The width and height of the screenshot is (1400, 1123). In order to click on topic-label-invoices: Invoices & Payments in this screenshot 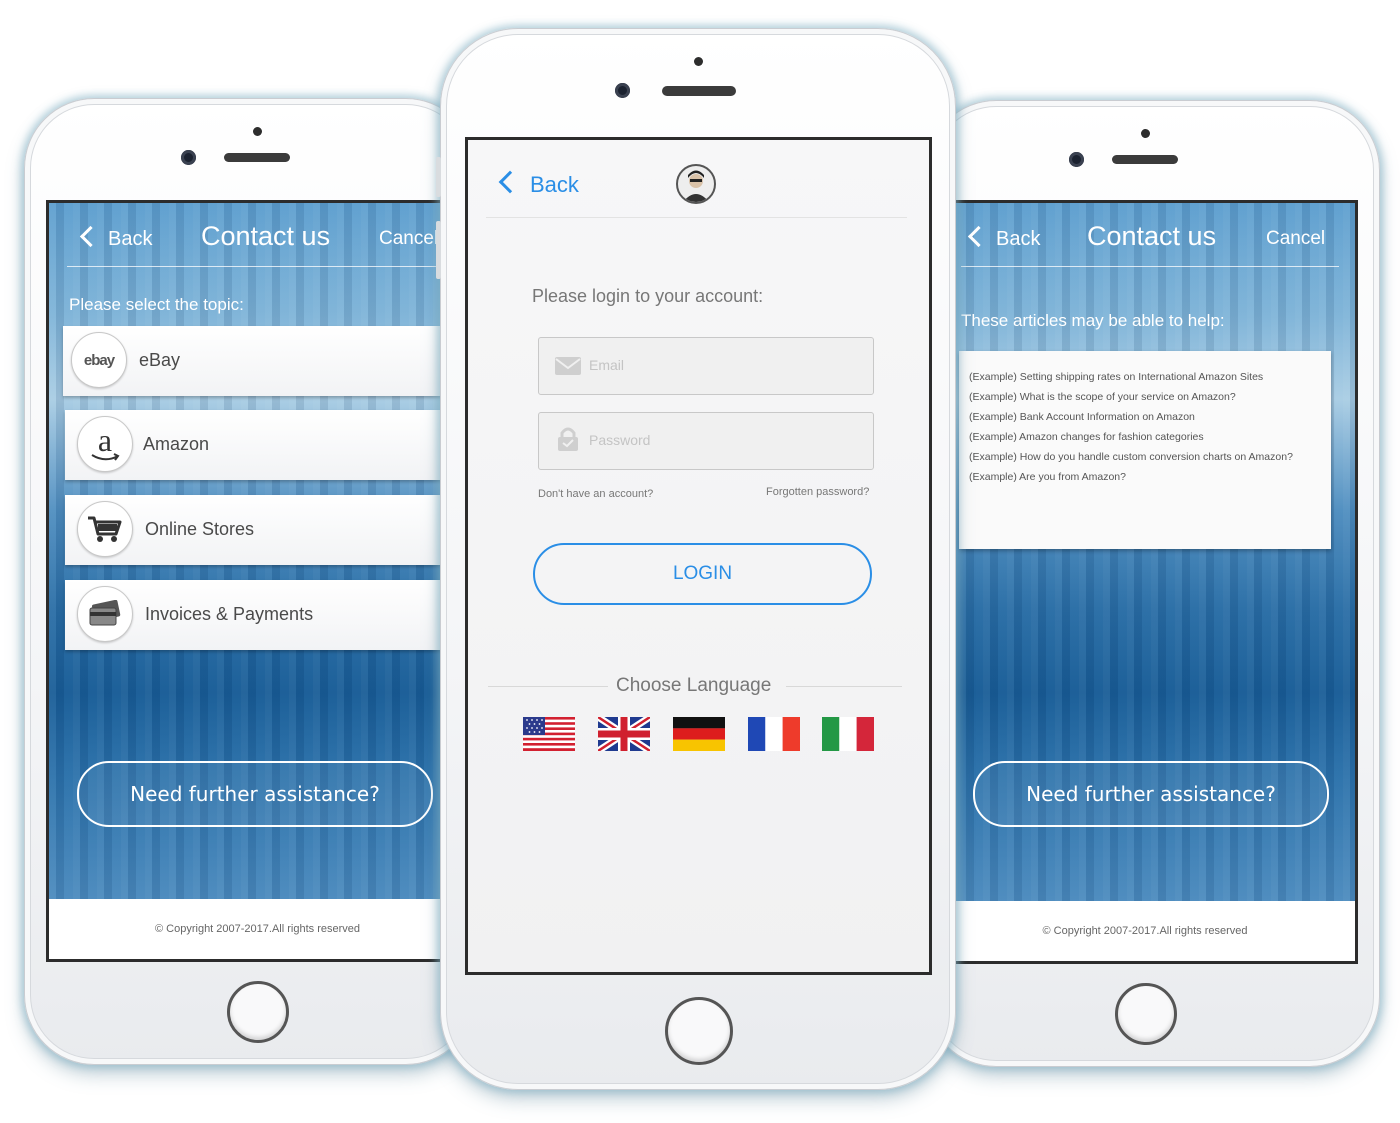, I will do `click(229, 614)`.